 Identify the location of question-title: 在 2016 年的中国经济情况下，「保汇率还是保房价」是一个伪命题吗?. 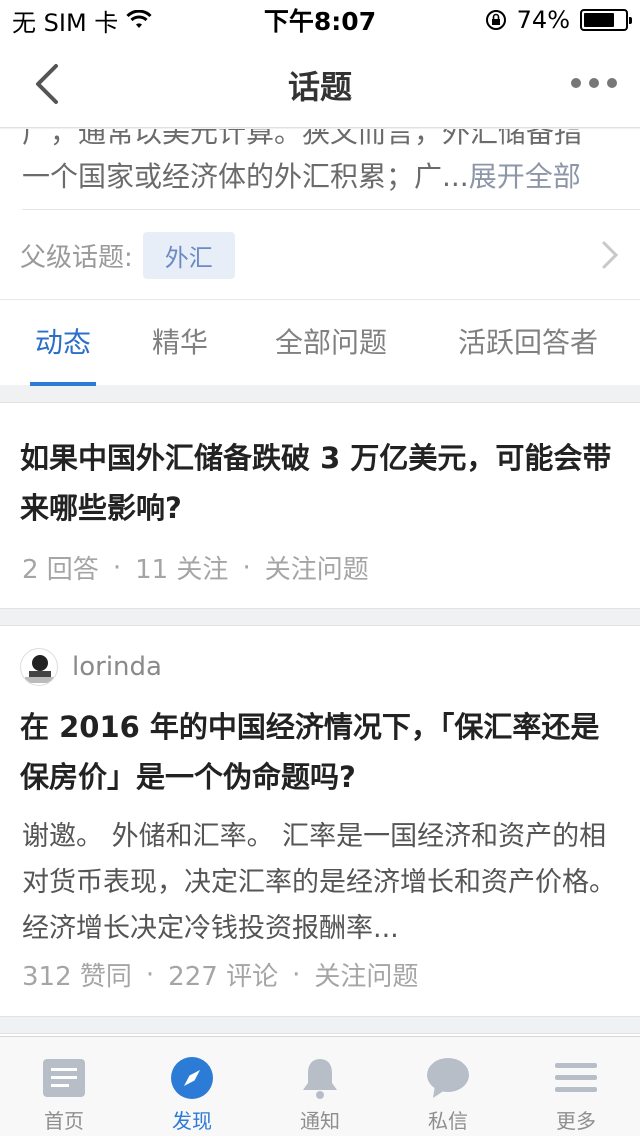
(320, 752).